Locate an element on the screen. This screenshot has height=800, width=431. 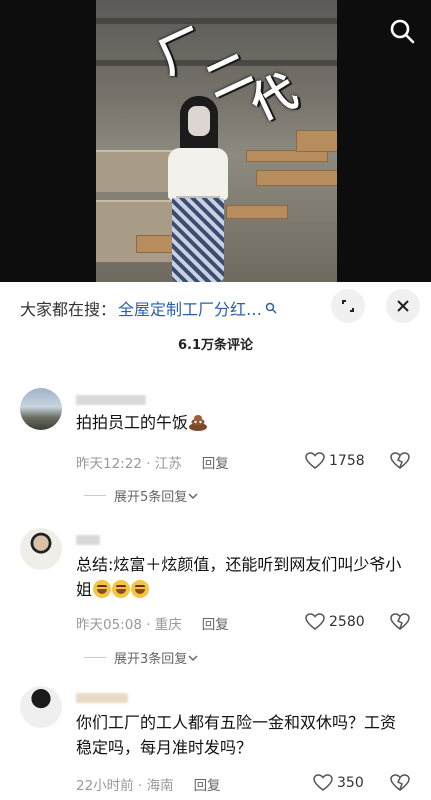
like-button: 2580 is located at coordinates (335, 622).